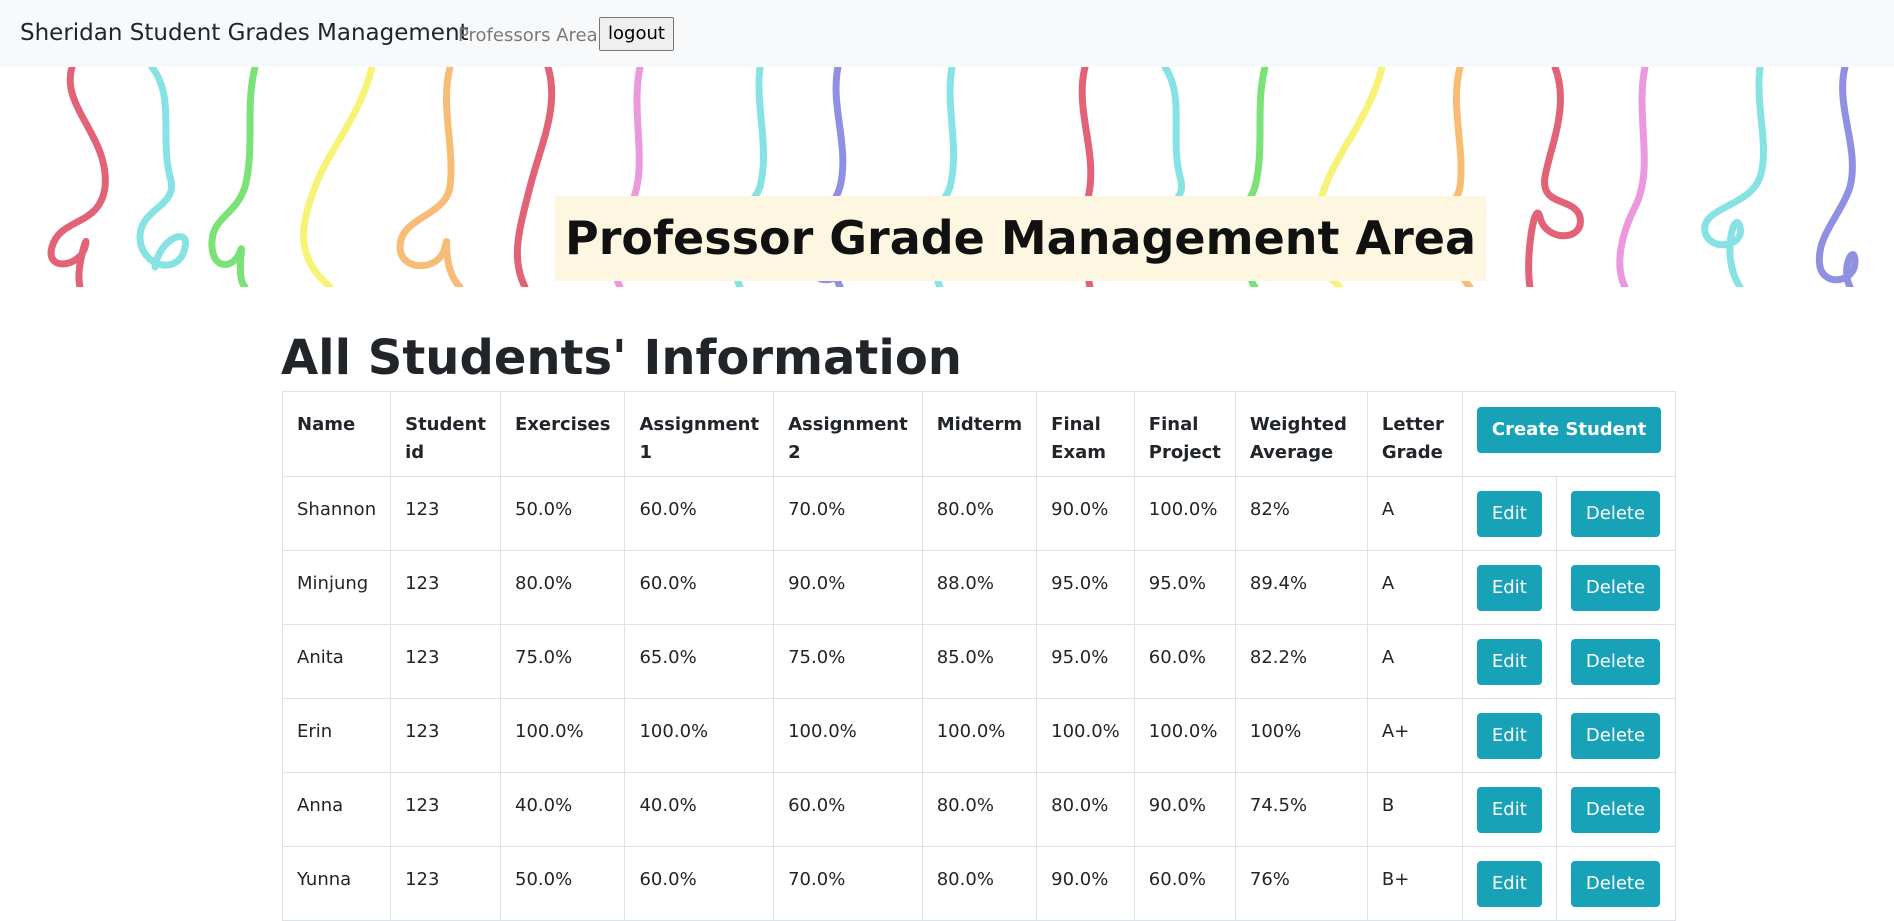 The image size is (1894, 921). I want to click on cell-assignment1: 65.0%, so click(699, 661).